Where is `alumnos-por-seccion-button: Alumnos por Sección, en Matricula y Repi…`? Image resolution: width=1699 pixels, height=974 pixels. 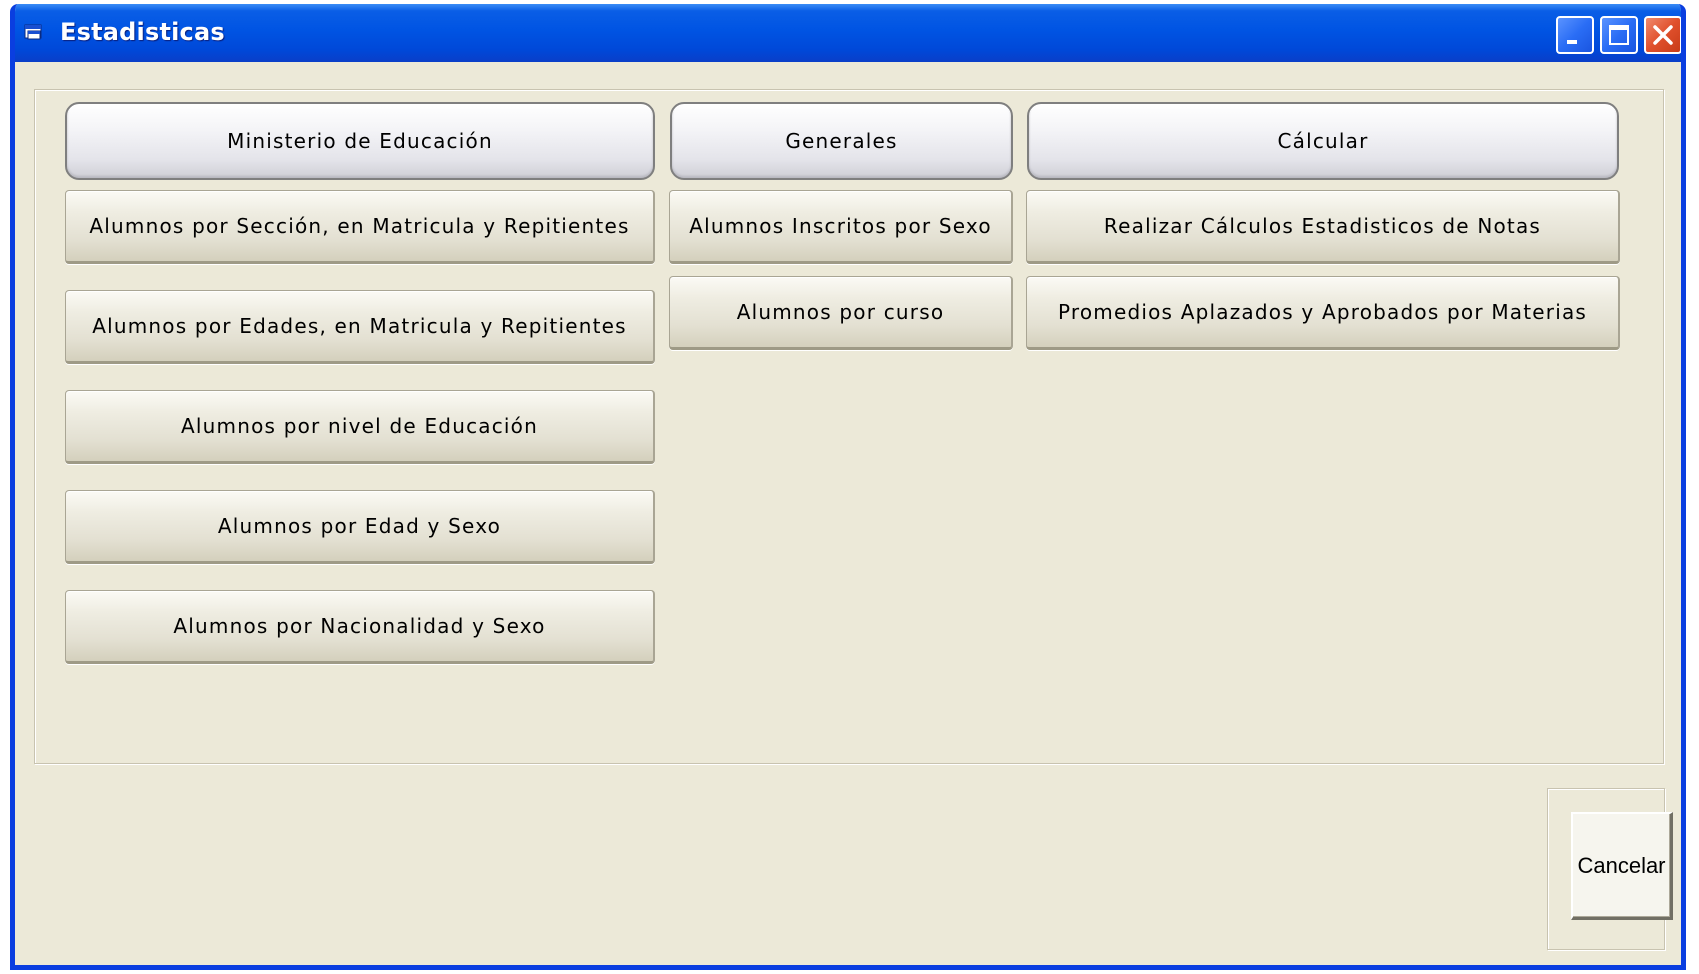 alumnos-por-seccion-button: Alumnos por Sección, en Matricula y Repi… is located at coordinates (360, 227).